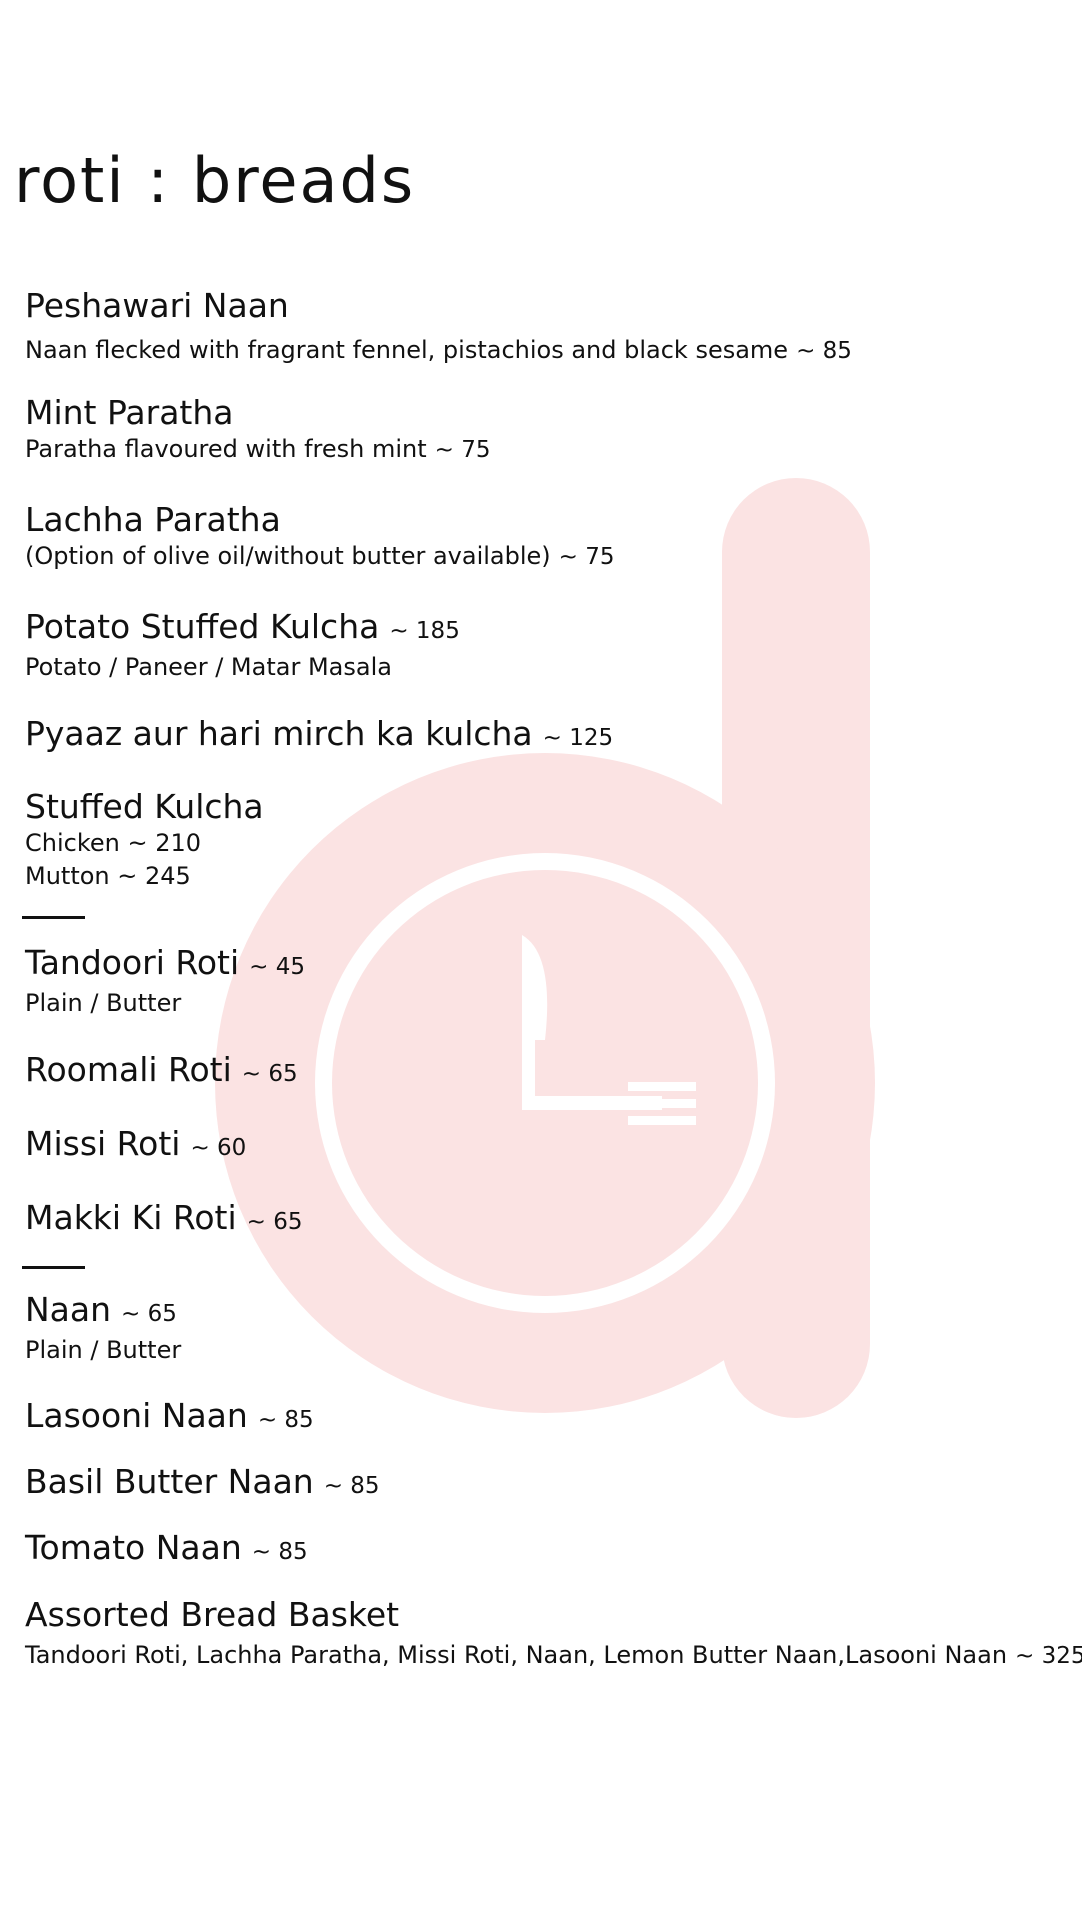 The width and height of the screenshot is (1082, 1922). I want to click on item-name: Peshawari Naan, so click(157, 305).